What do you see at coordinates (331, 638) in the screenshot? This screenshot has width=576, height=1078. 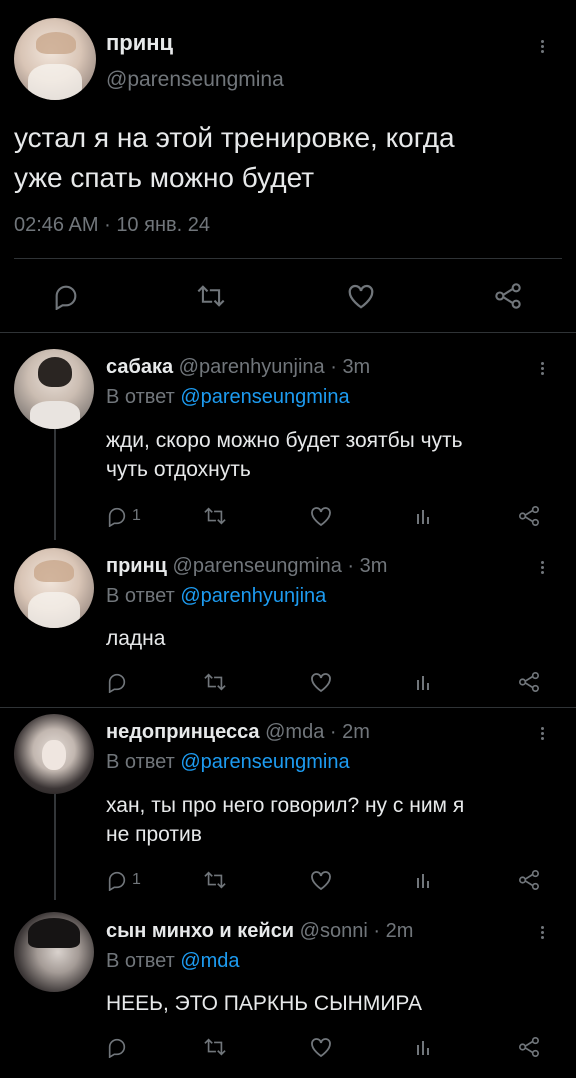 I see `reply-text: ладна` at bounding box center [331, 638].